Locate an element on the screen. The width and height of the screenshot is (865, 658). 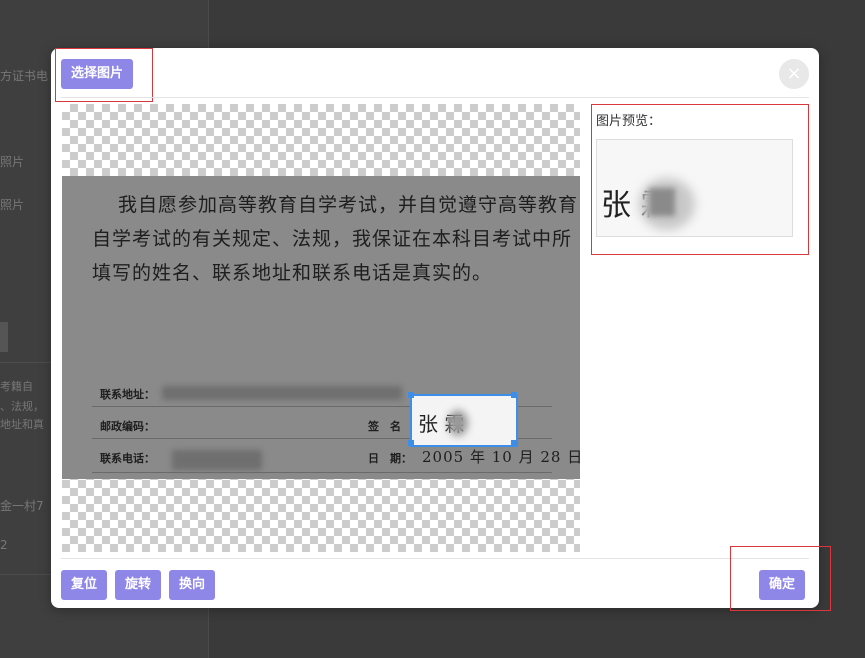
background-text: 考籍自 is located at coordinates (16, 386).